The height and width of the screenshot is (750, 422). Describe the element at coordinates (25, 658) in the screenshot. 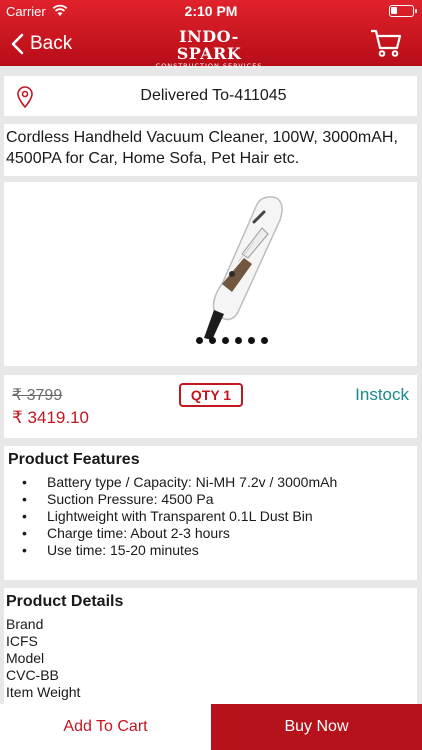

I see `detail-row: Model` at that location.